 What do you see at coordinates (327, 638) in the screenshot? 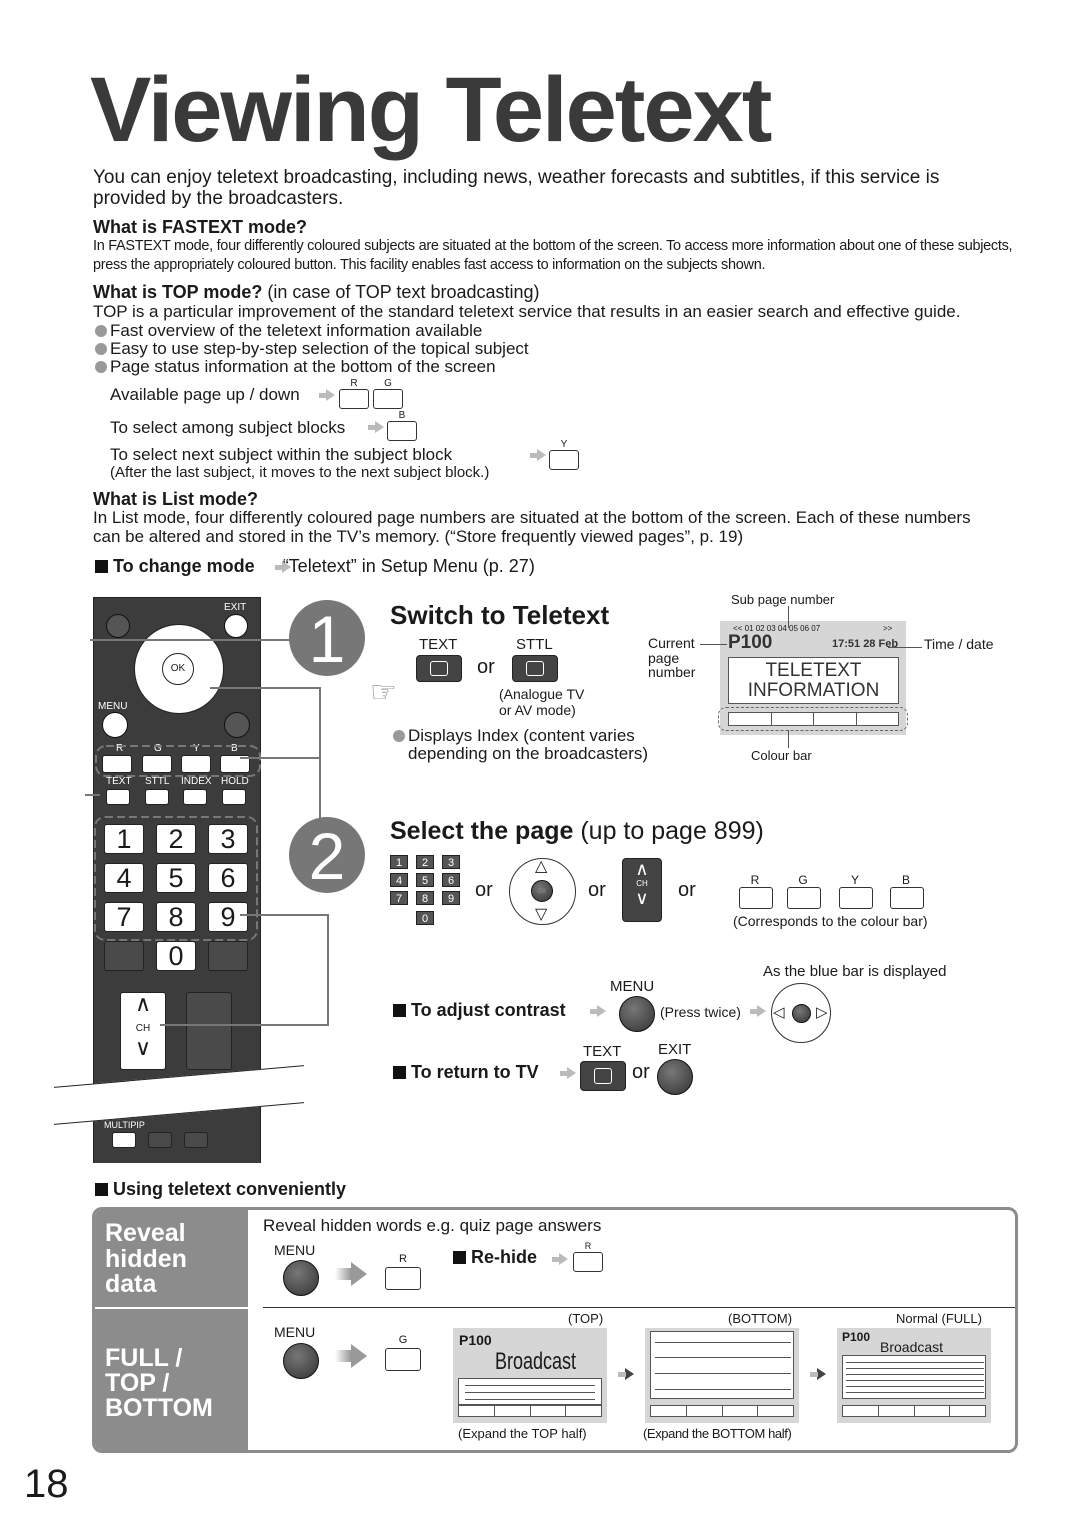
I see `step-1-badge: 1` at bounding box center [327, 638].